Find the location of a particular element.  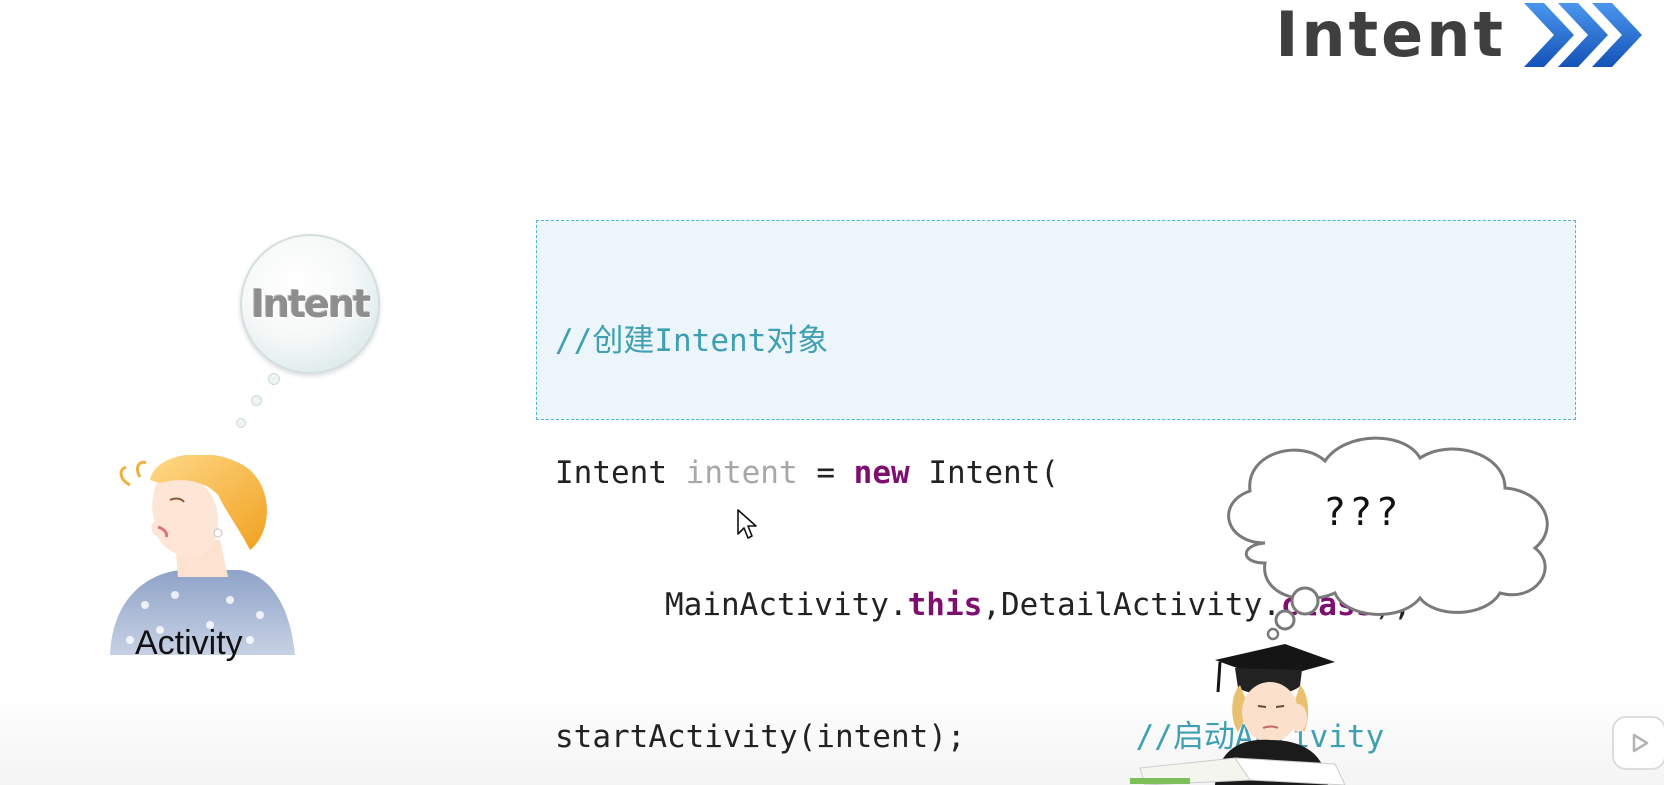

student-illustration is located at coordinates (1238, 714).